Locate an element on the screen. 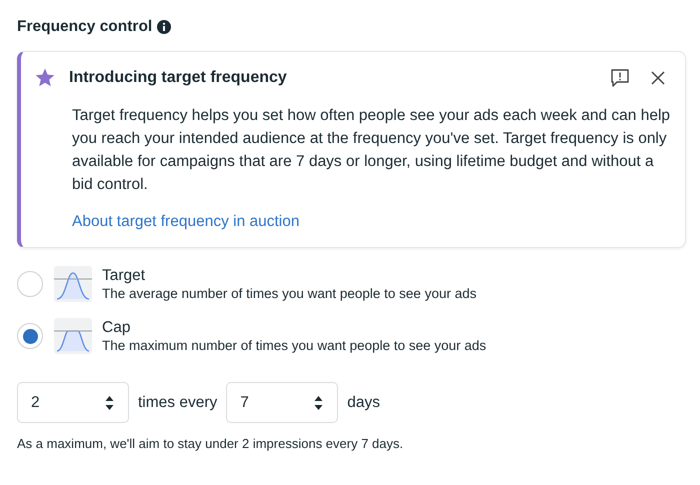  summary-text: As a maximum, we'll aim to stay under 2 impressions every 7 days. is located at coordinates (210, 443).